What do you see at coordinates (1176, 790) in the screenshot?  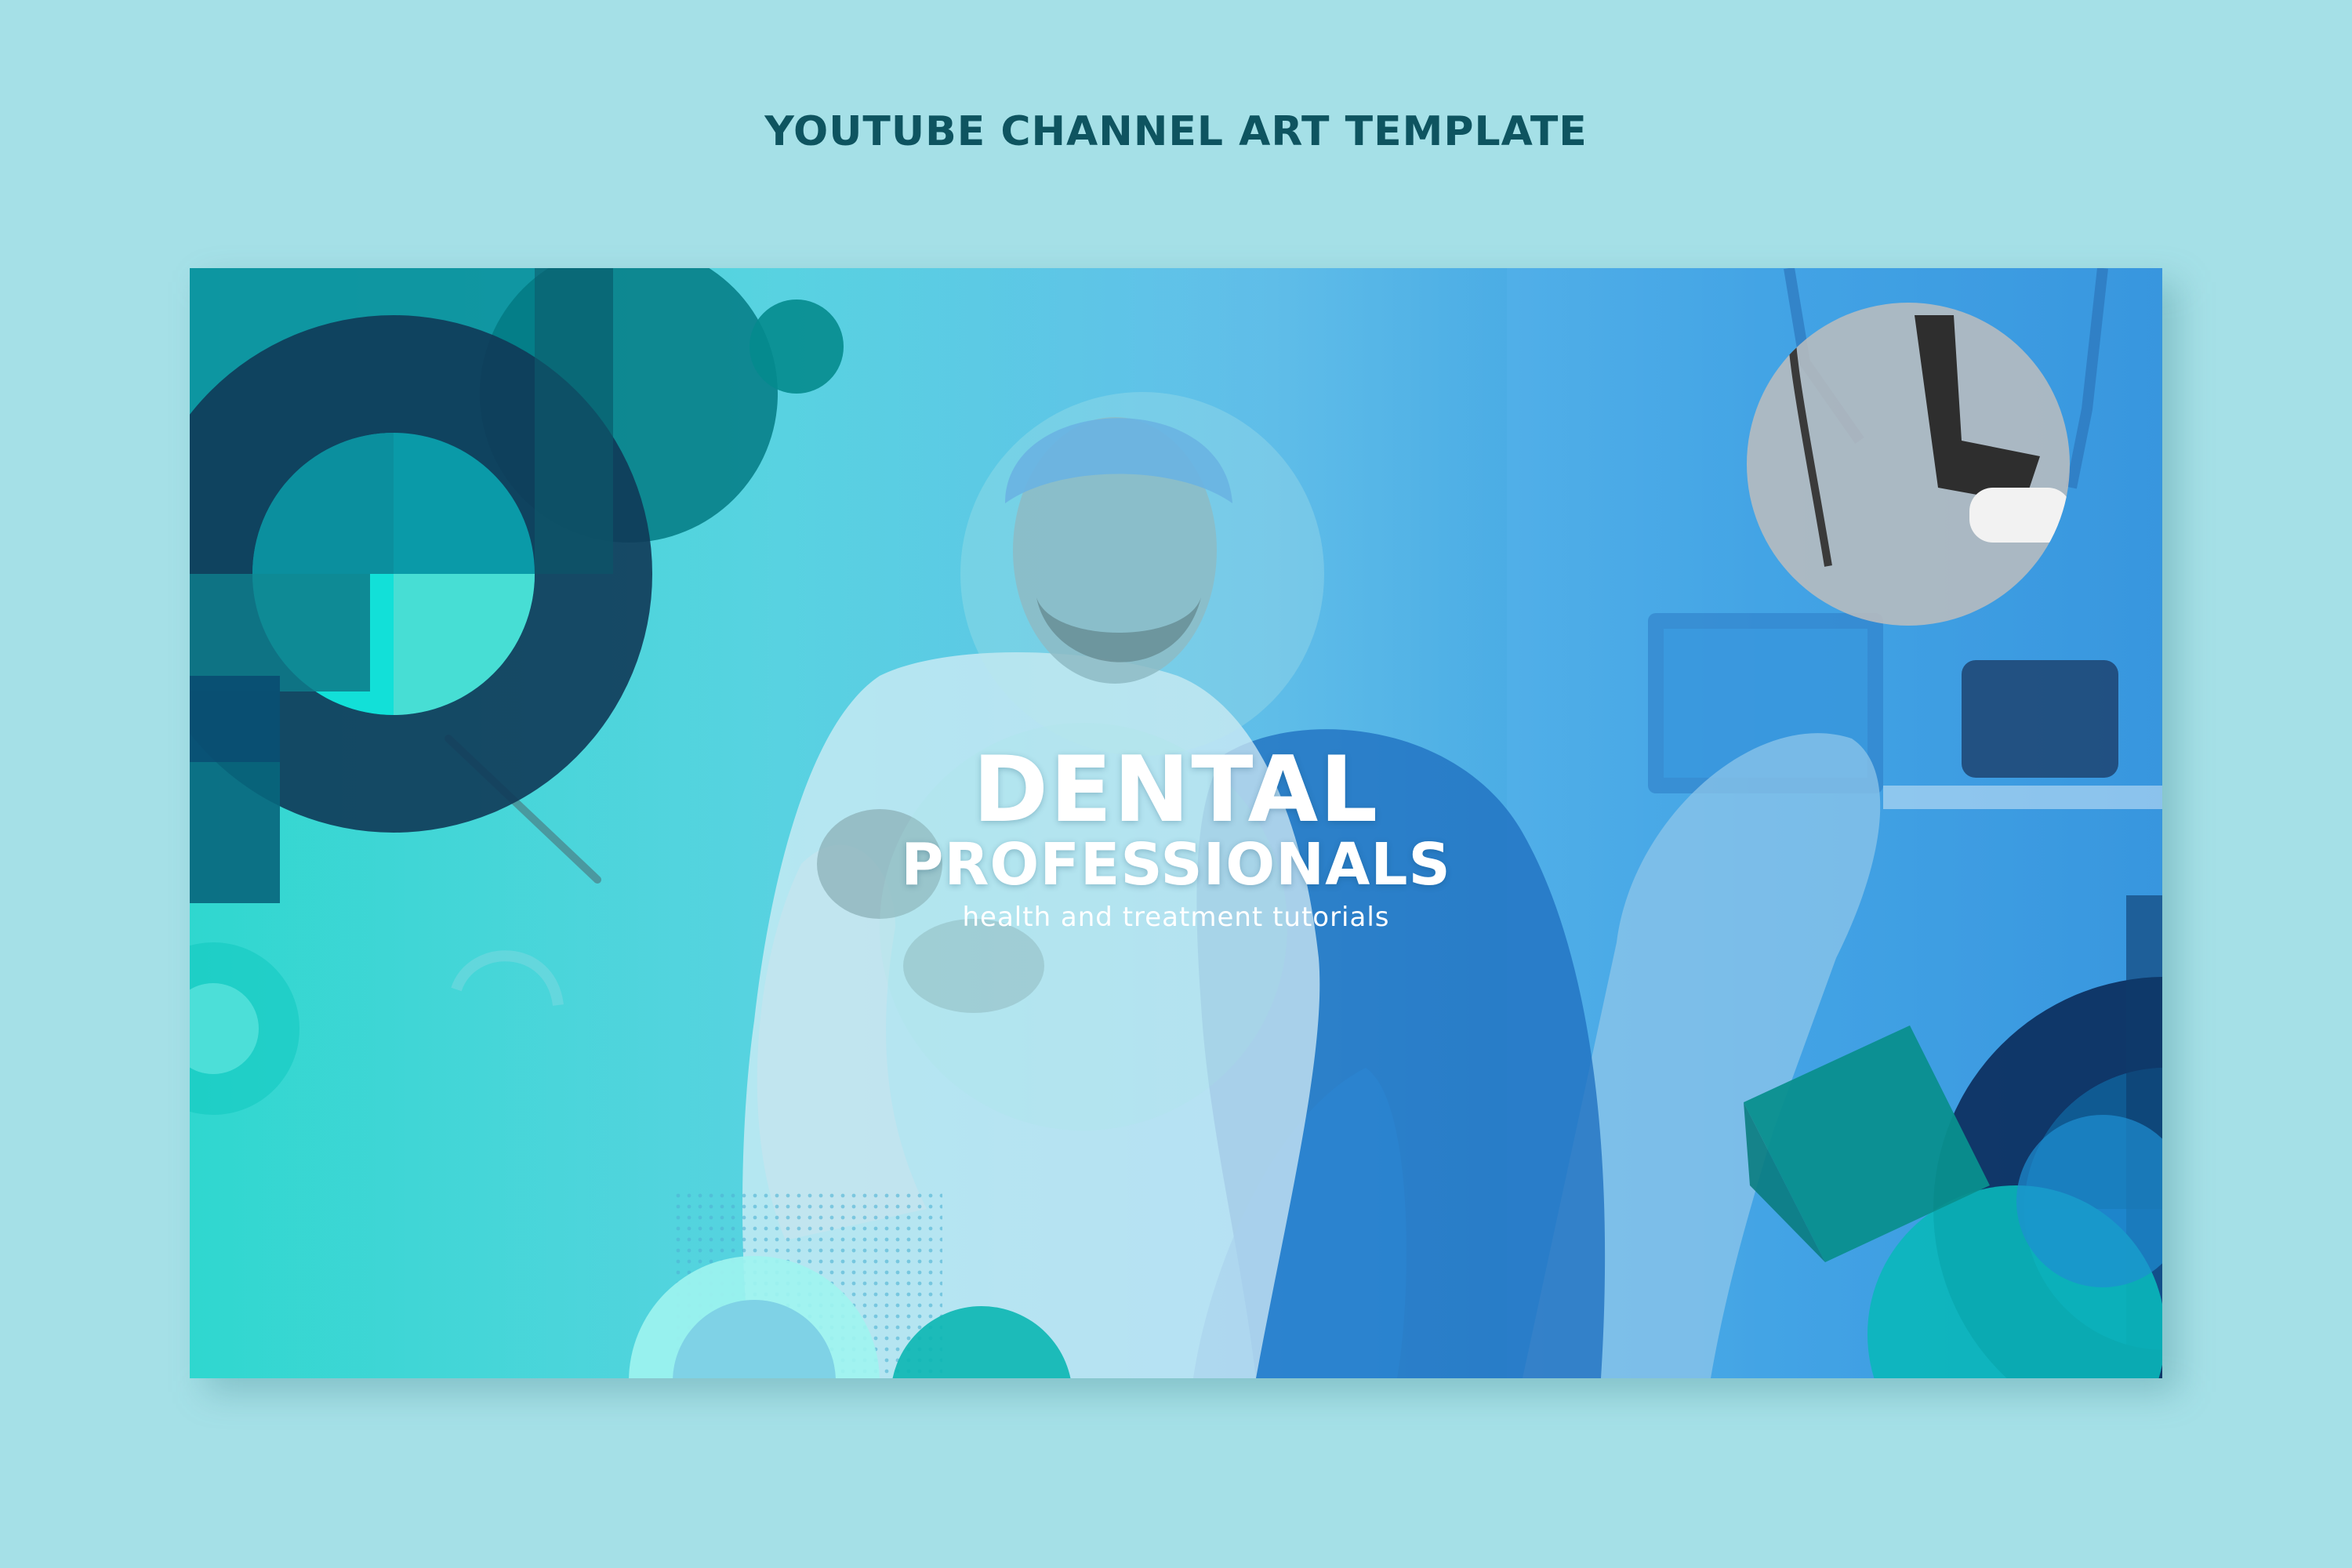 I see `headline-dental: DENTAL` at bounding box center [1176, 790].